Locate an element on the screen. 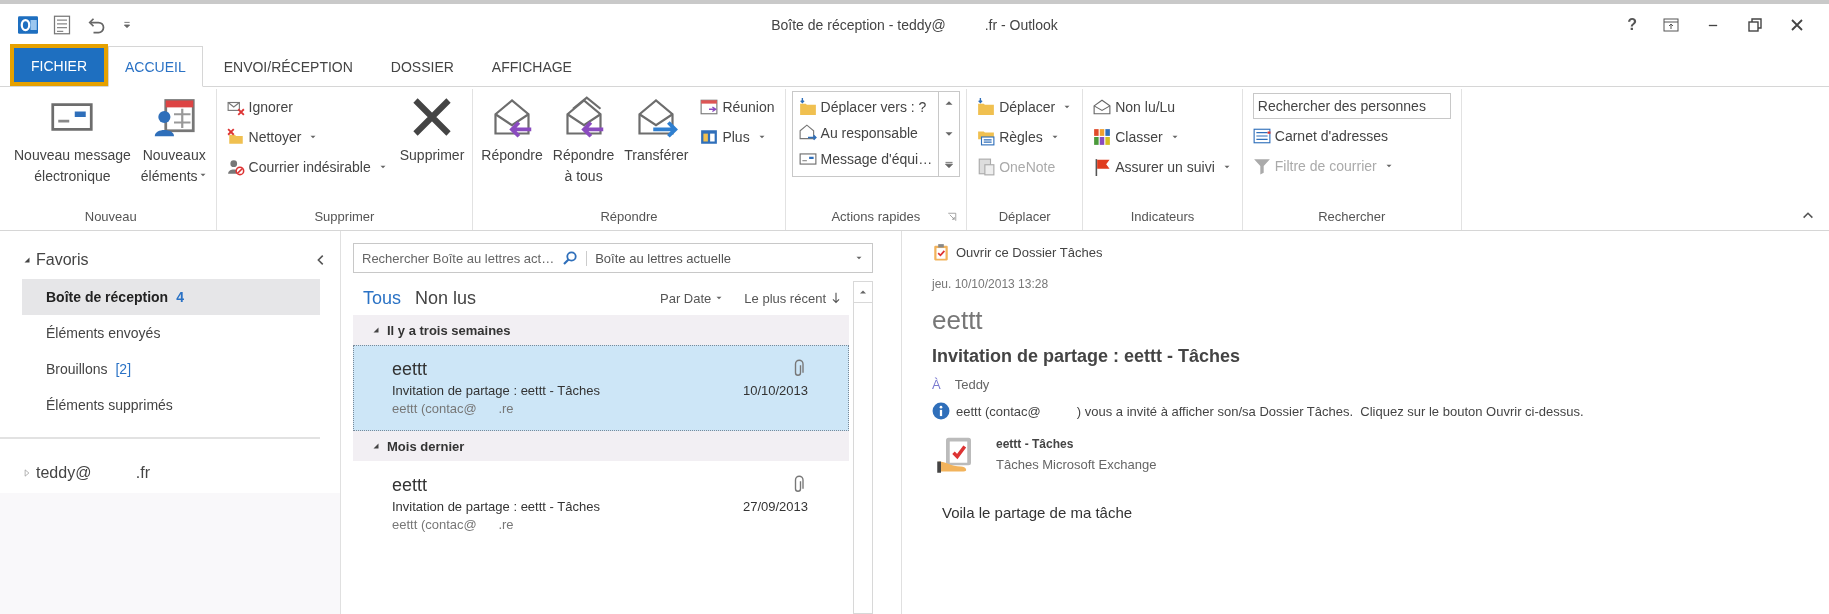  quick-step-item: Déplacer vers : ? is located at coordinates (865, 107).